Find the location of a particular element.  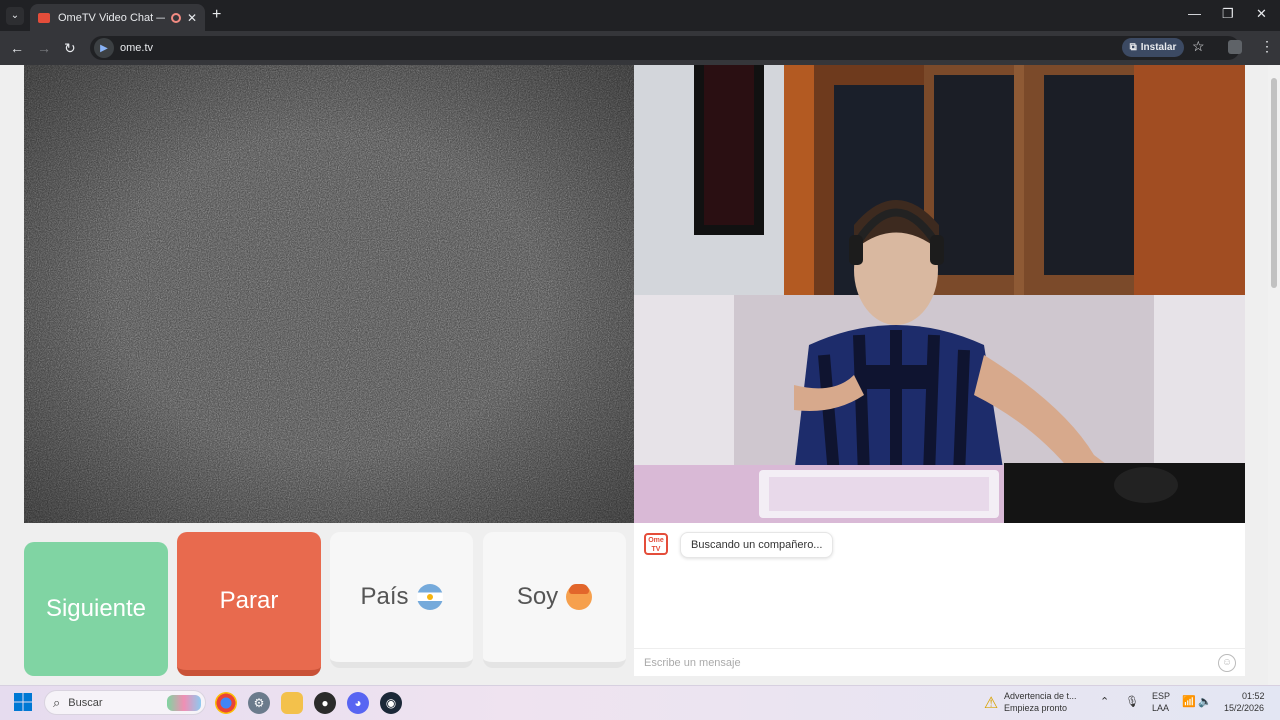

close-window-button: ✕ is located at coordinates (1261, 14).